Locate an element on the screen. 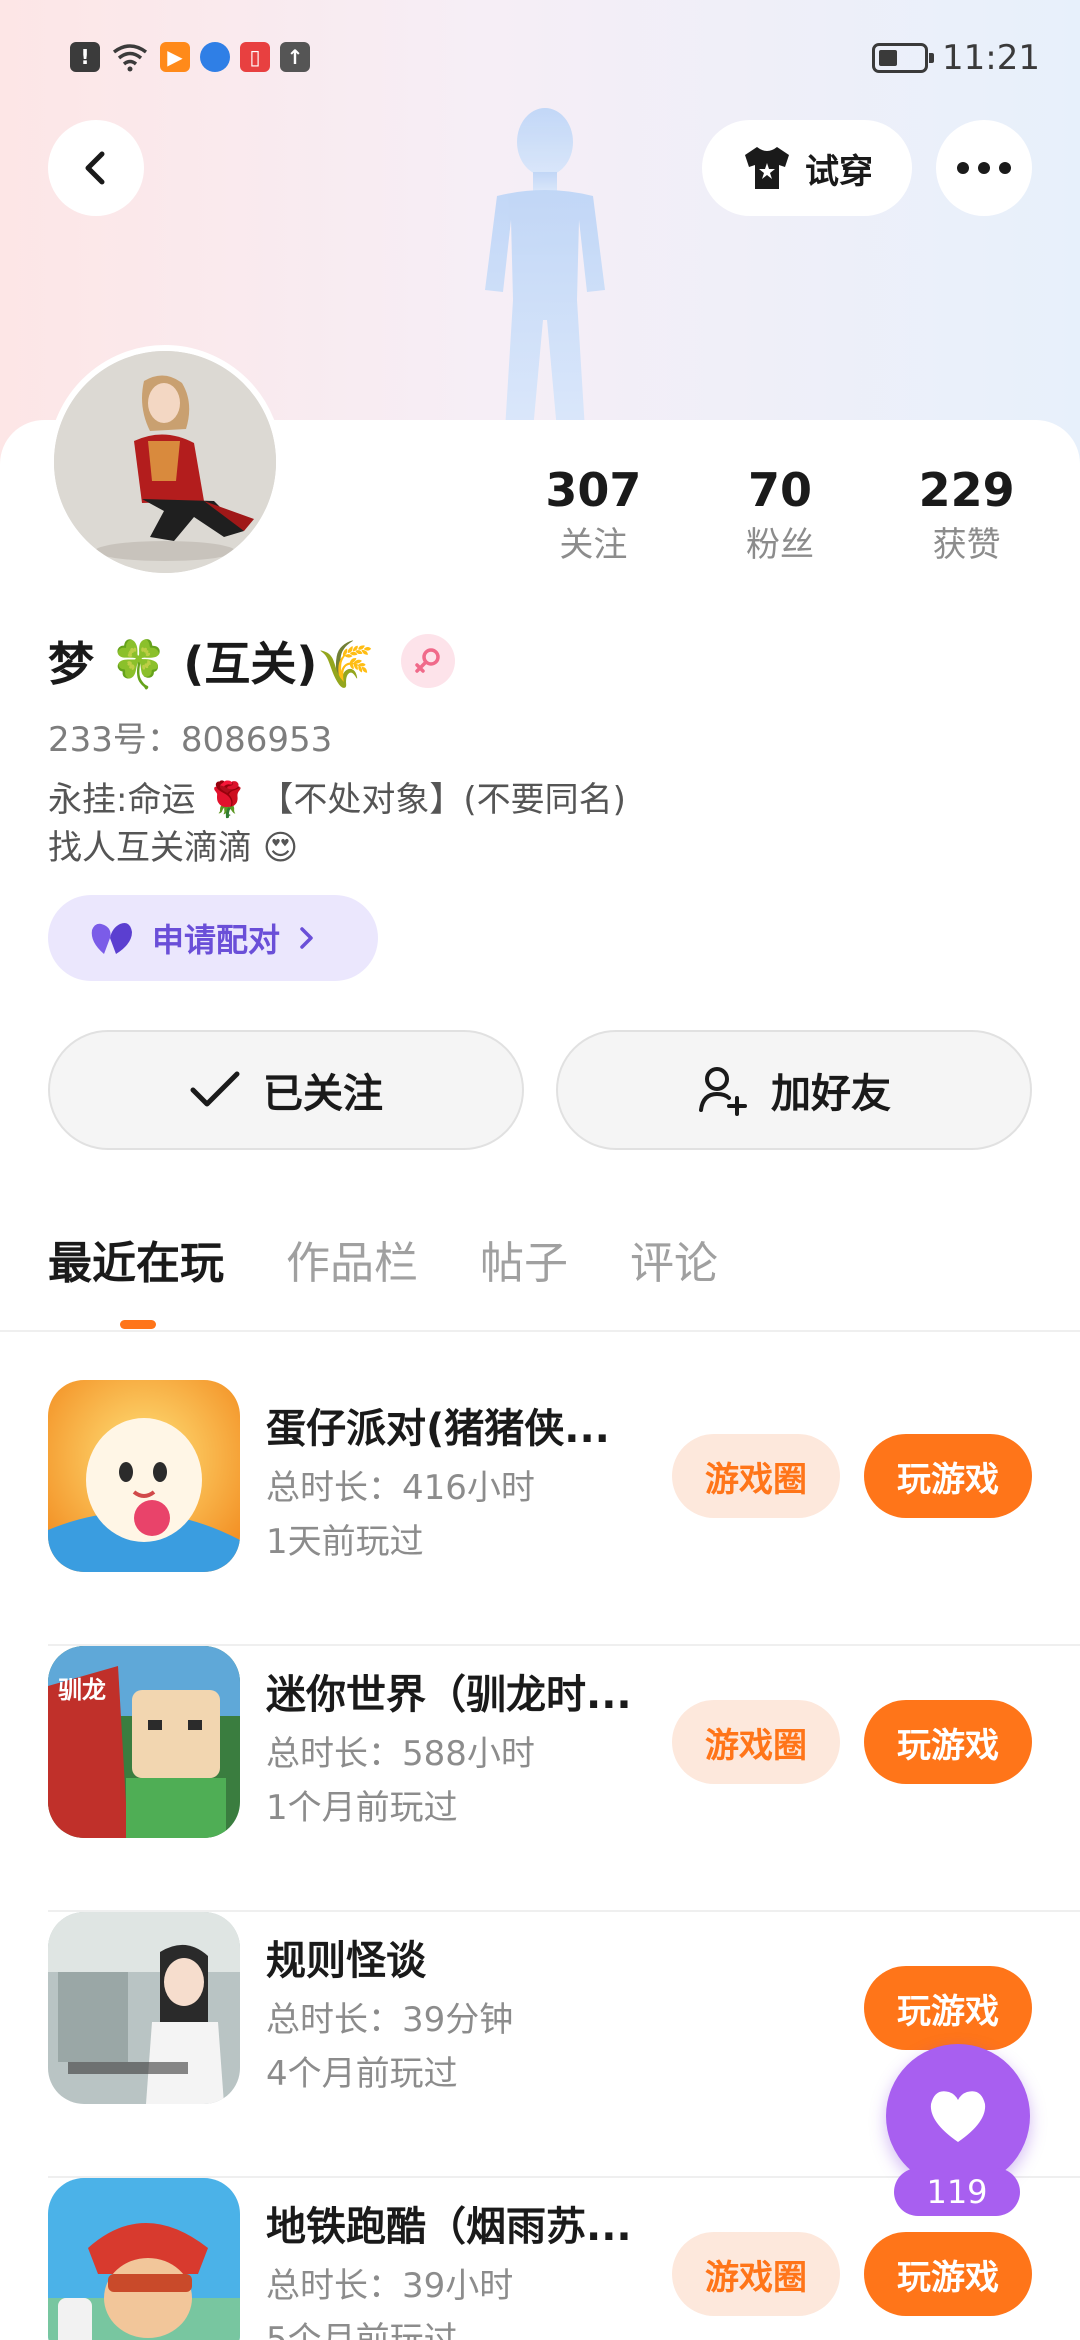  following-label: 已关注 is located at coordinates (323, 1094).